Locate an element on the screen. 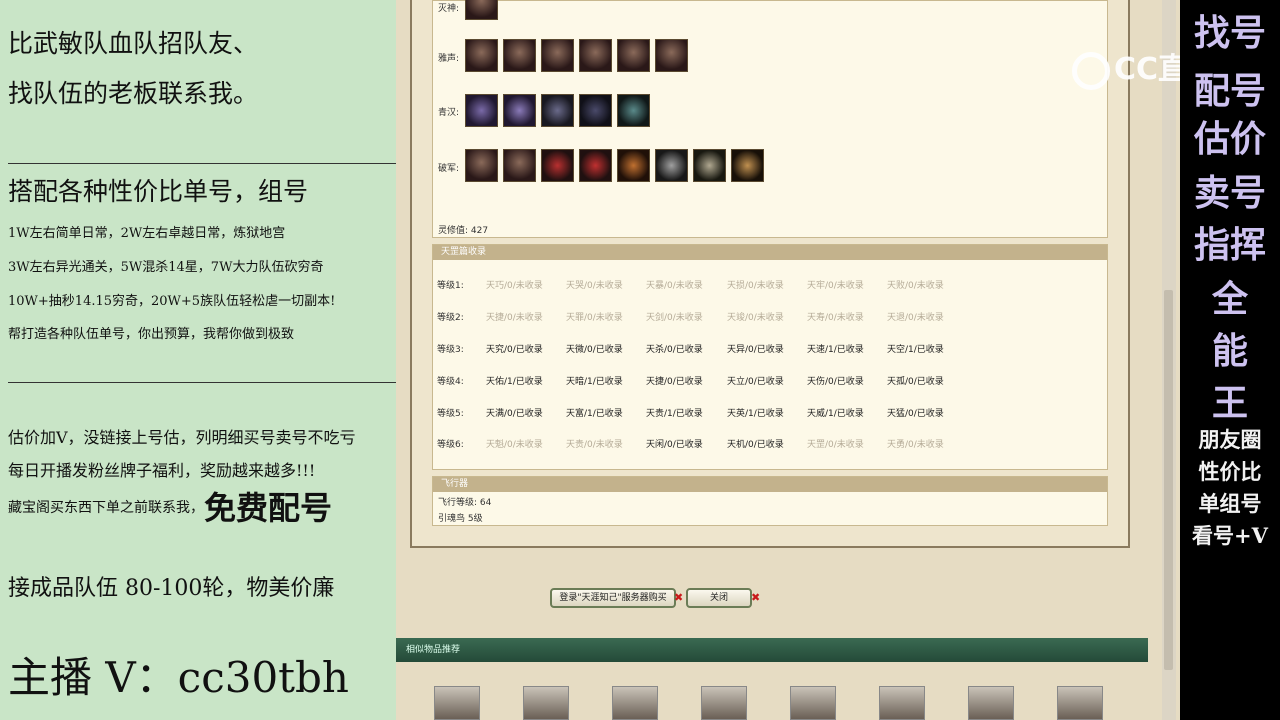 Image resolution: width=1280 pixels, height=720 pixels. promo-word: 看号+V is located at coordinates (1230, 535).